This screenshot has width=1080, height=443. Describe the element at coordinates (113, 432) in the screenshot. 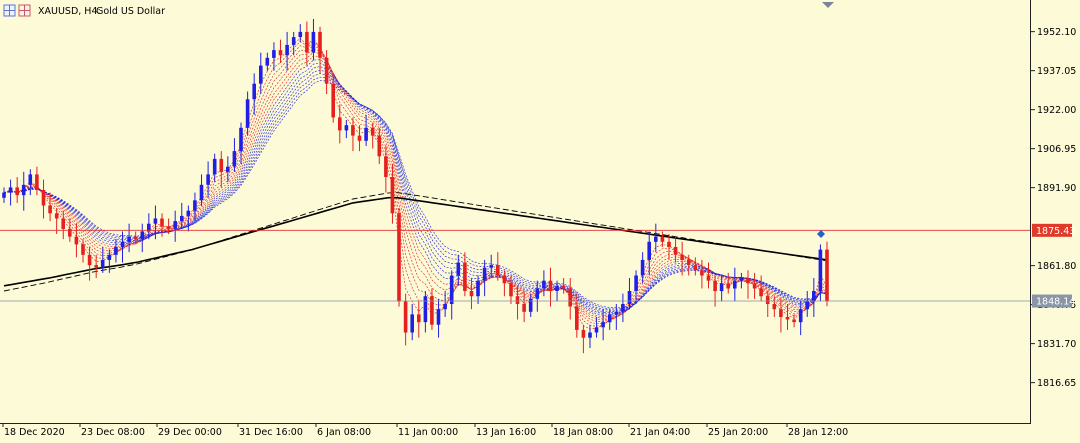

I see `x-tick-label: 23 Dec 08:00` at that location.